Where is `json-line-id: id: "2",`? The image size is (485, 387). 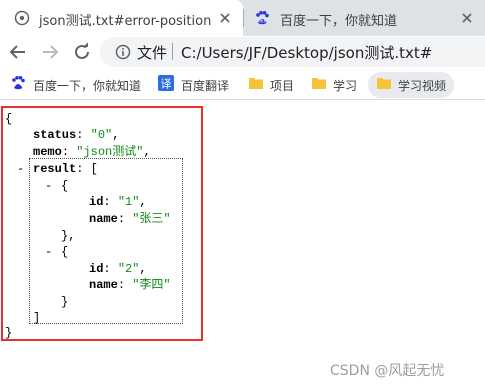 json-line-id: id: "2", is located at coordinates (118, 269).